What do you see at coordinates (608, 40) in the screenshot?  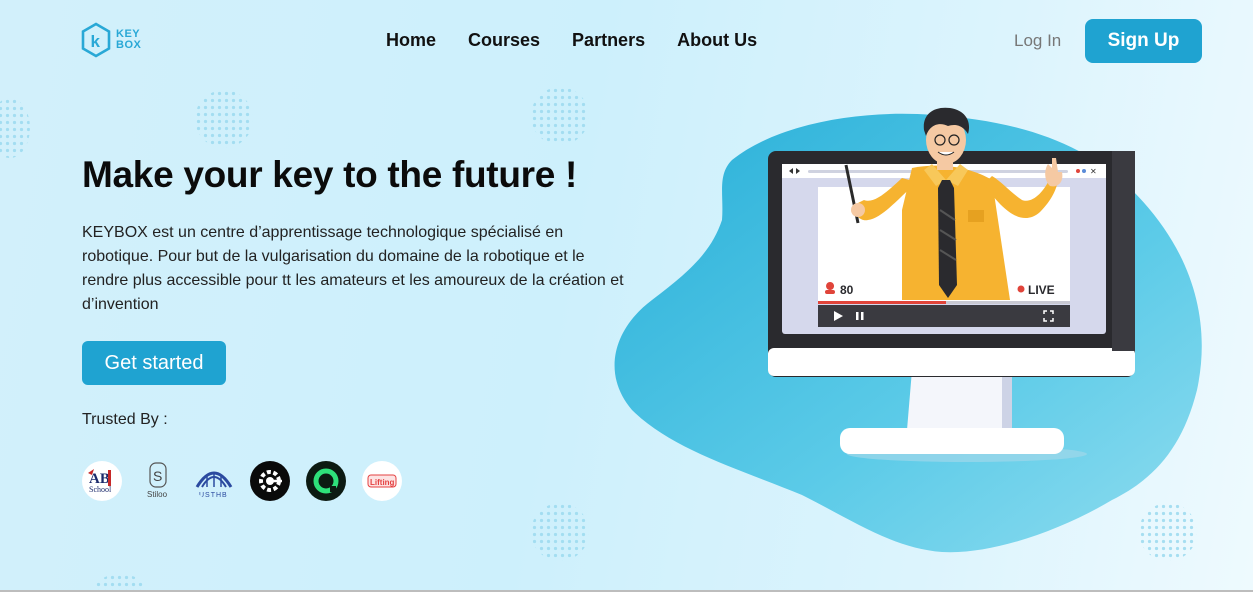 I see `nav-partners: Partners` at bounding box center [608, 40].